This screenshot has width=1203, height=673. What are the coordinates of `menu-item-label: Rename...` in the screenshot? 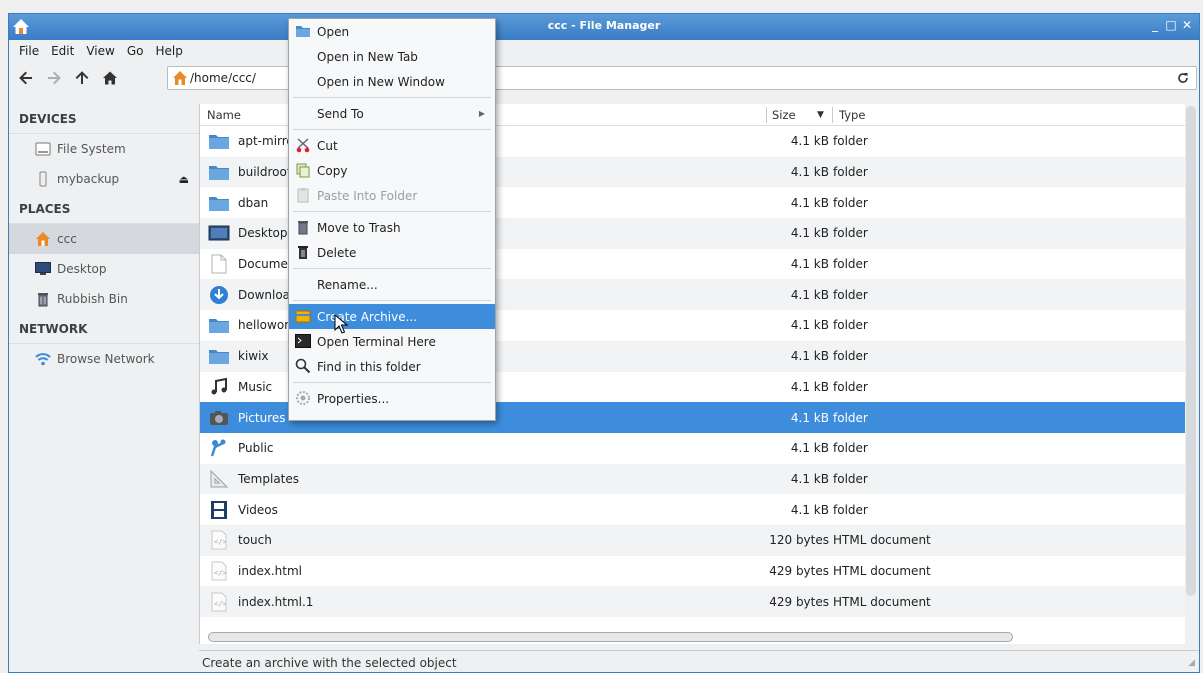 It's located at (347, 284).